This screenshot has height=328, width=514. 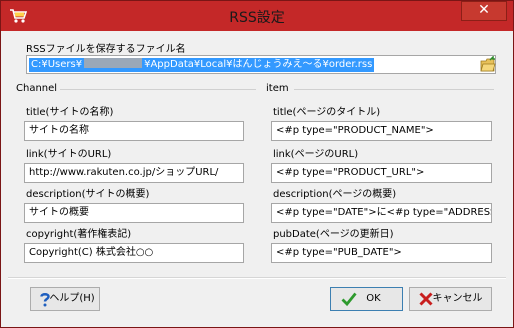 I want to click on close-icon: ✕, so click(x=484, y=10).